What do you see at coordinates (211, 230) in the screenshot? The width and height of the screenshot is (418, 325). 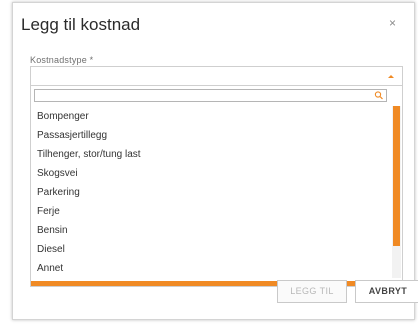 I see `dropdown-option: Bensin` at bounding box center [211, 230].